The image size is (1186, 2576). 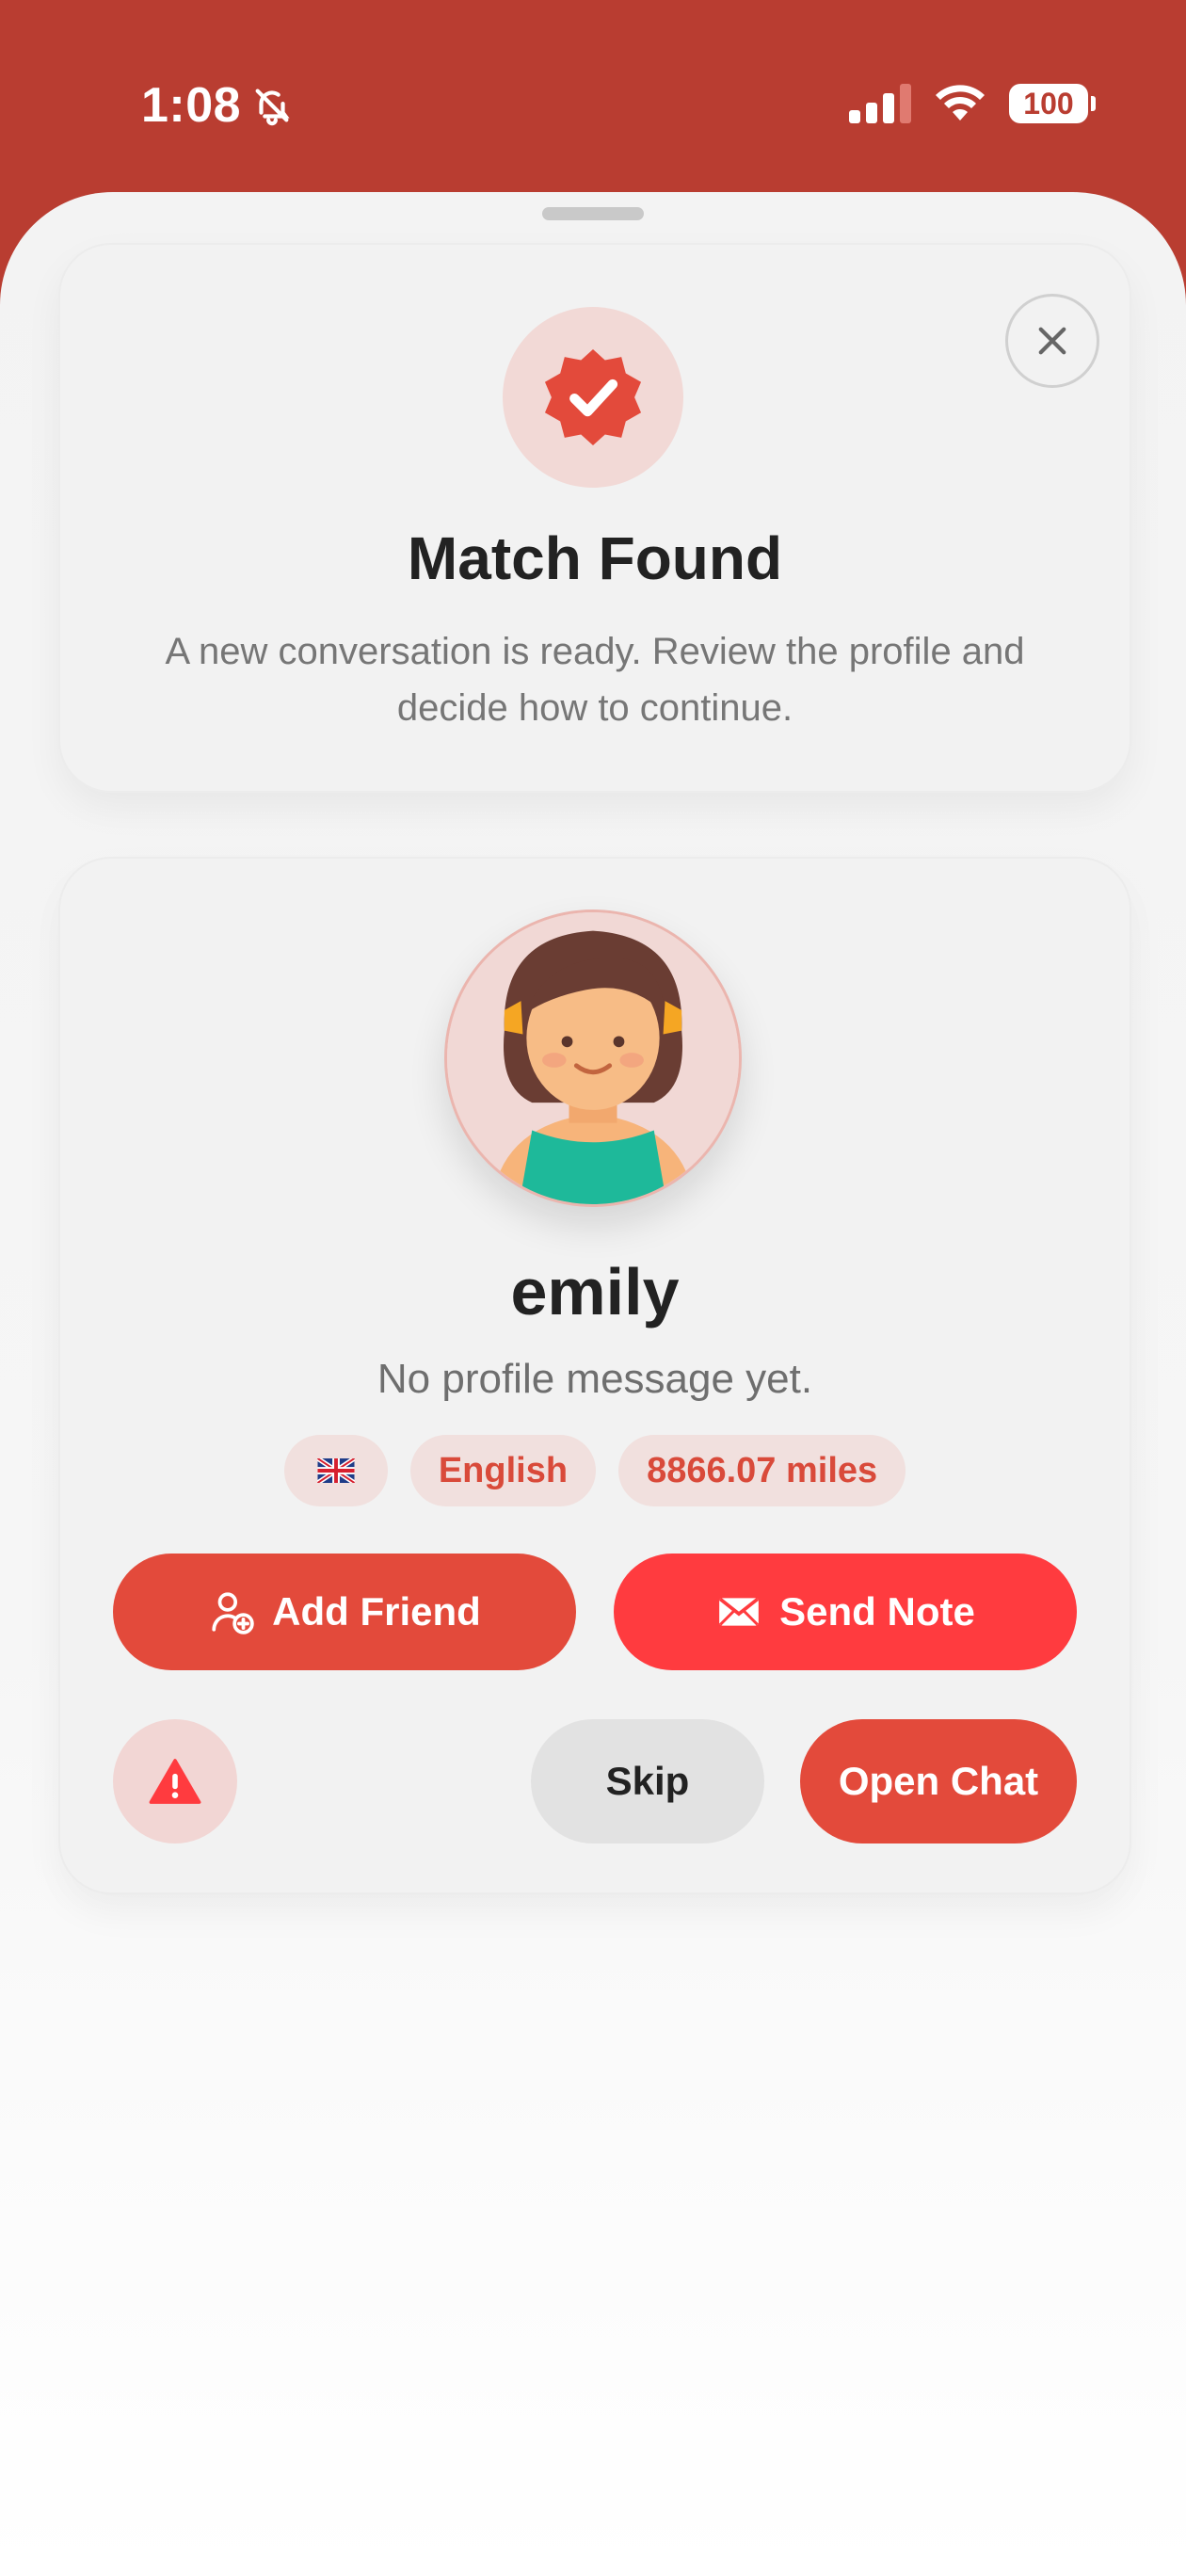 I want to click on skip-button: Skip, so click(x=647, y=1781).